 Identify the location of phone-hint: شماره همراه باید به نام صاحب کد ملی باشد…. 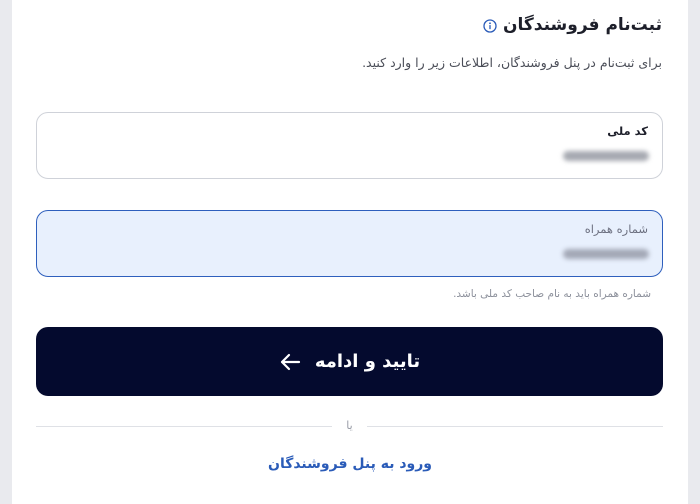
(552, 294).